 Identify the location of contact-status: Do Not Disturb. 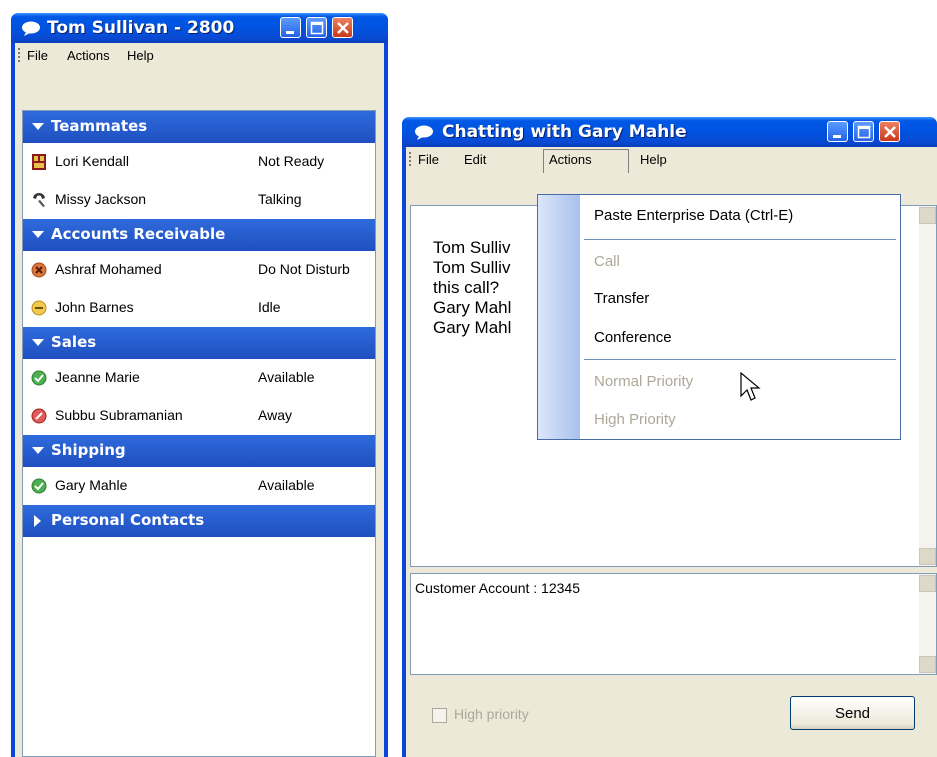
(304, 269).